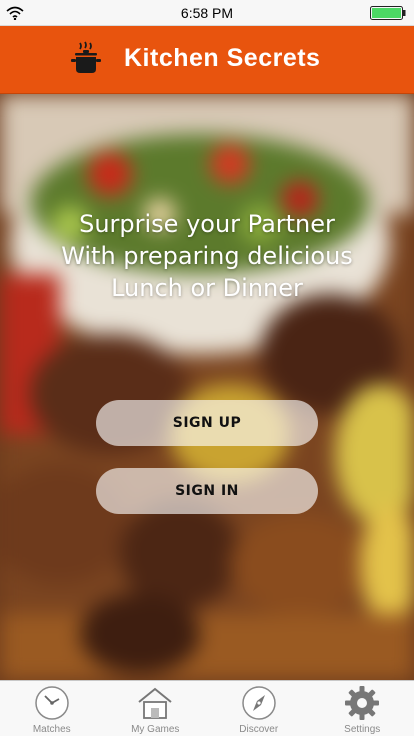 The height and width of the screenshot is (736, 414). I want to click on tagline-line-1: Surprise your Partner, so click(207, 224).